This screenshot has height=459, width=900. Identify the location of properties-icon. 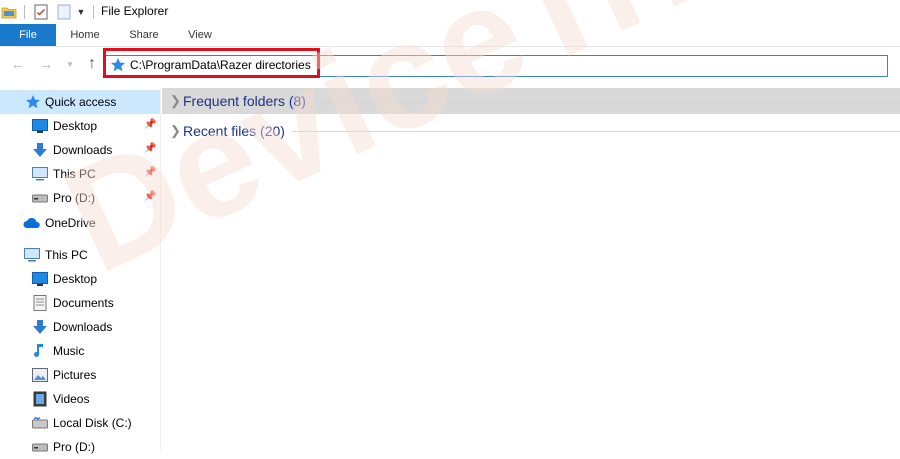
(41, 12).